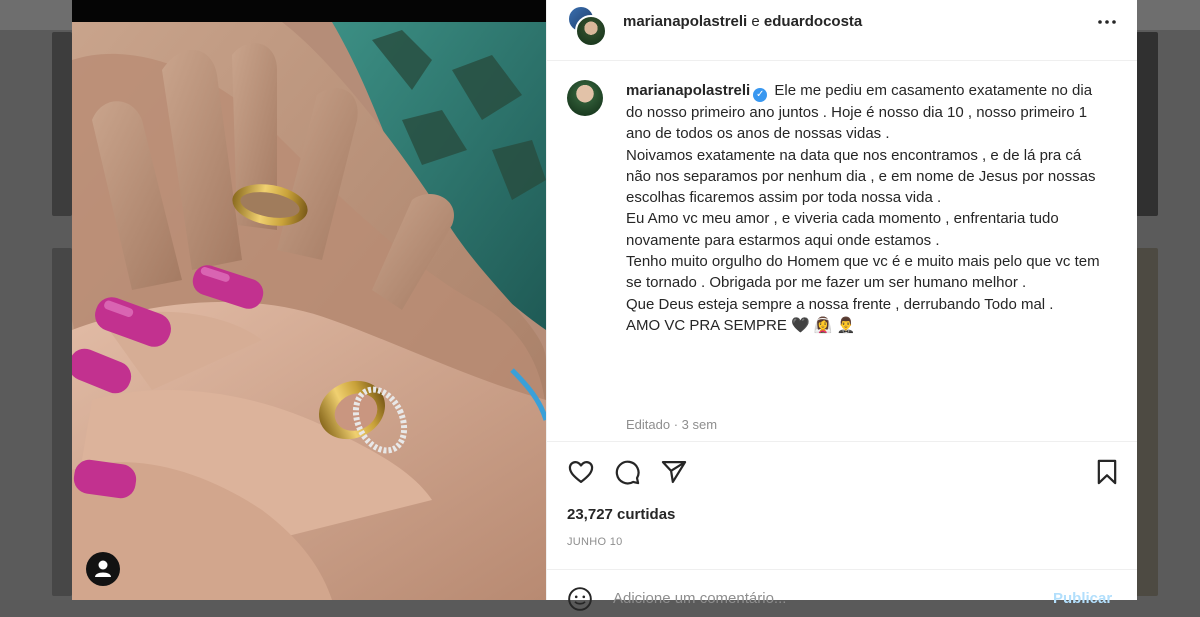 Image resolution: width=1200 pixels, height=617 pixels. What do you see at coordinates (688, 90) in the screenshot?
I see `caption-username: marianapolastreli` at bounding box center [688, 90].